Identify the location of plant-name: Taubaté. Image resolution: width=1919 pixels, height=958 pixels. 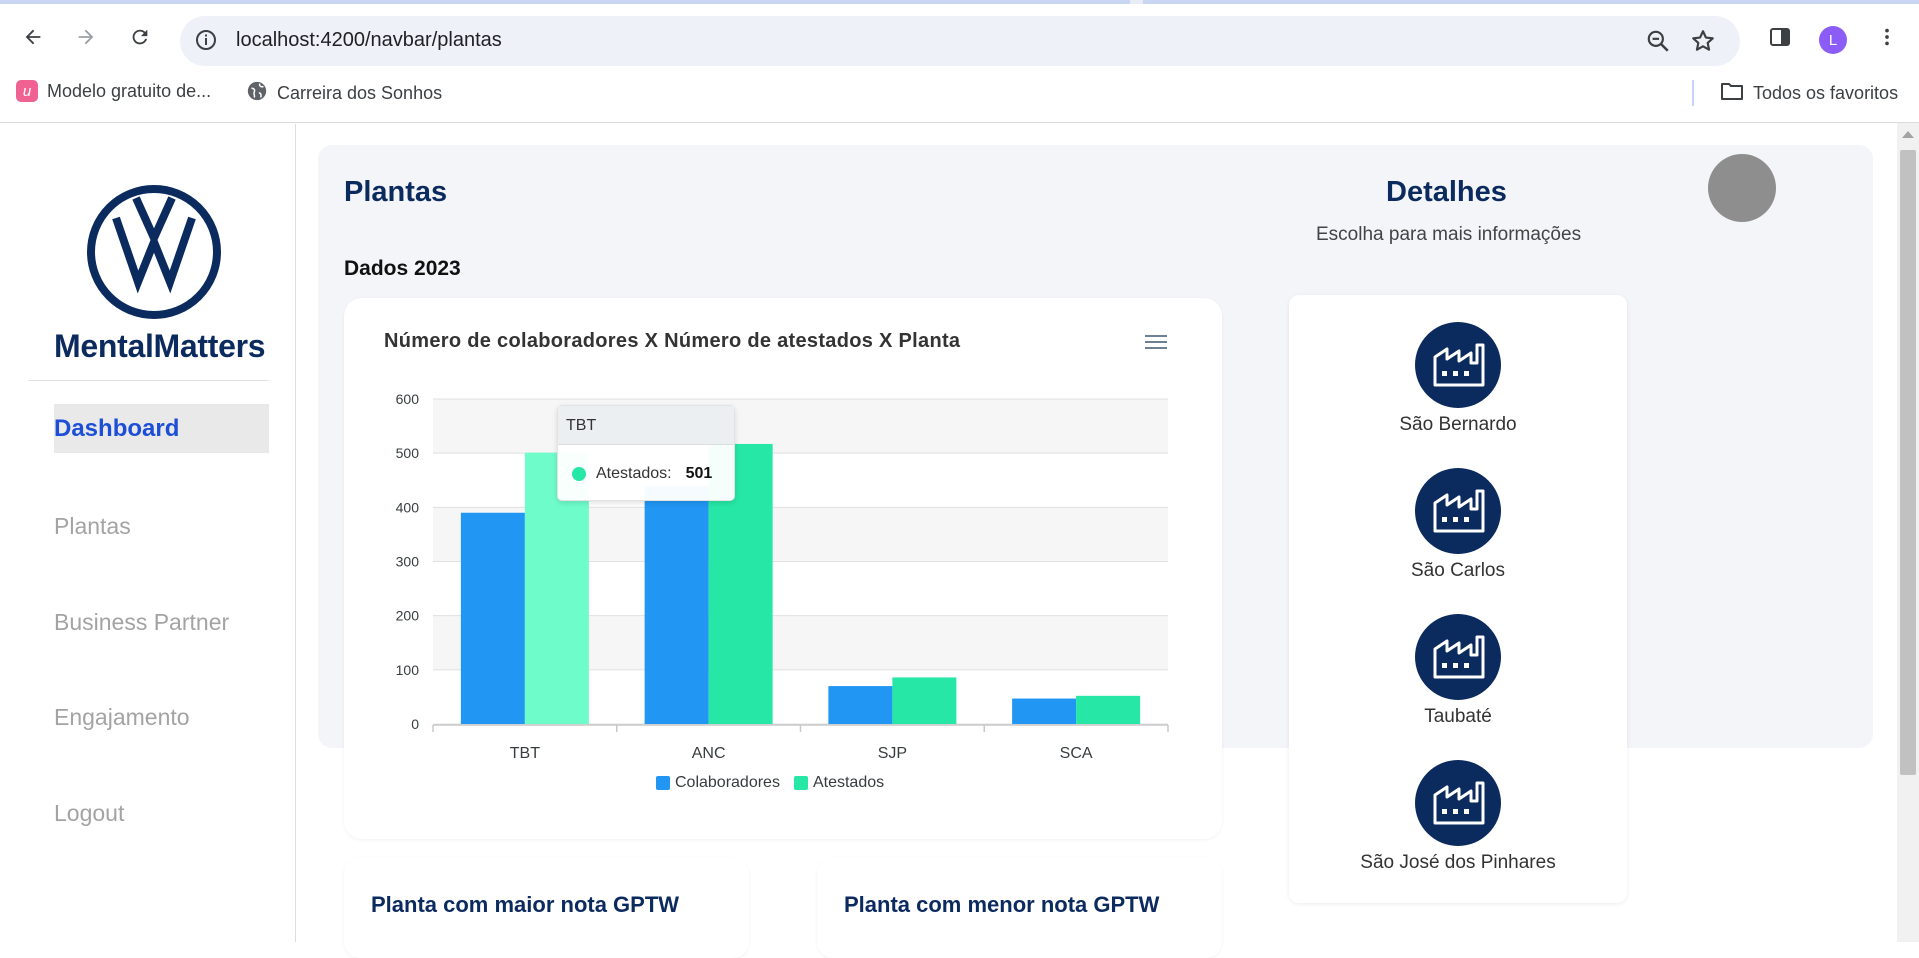
(1458, 716).